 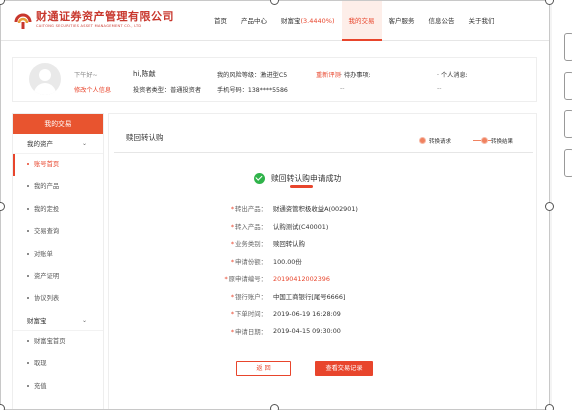 I want to click on main-nav: 首页 产品中心 财富宝(3.4440%) 我的交易 客户服务 信息公告 关于我们, so click(x=354, y=21).